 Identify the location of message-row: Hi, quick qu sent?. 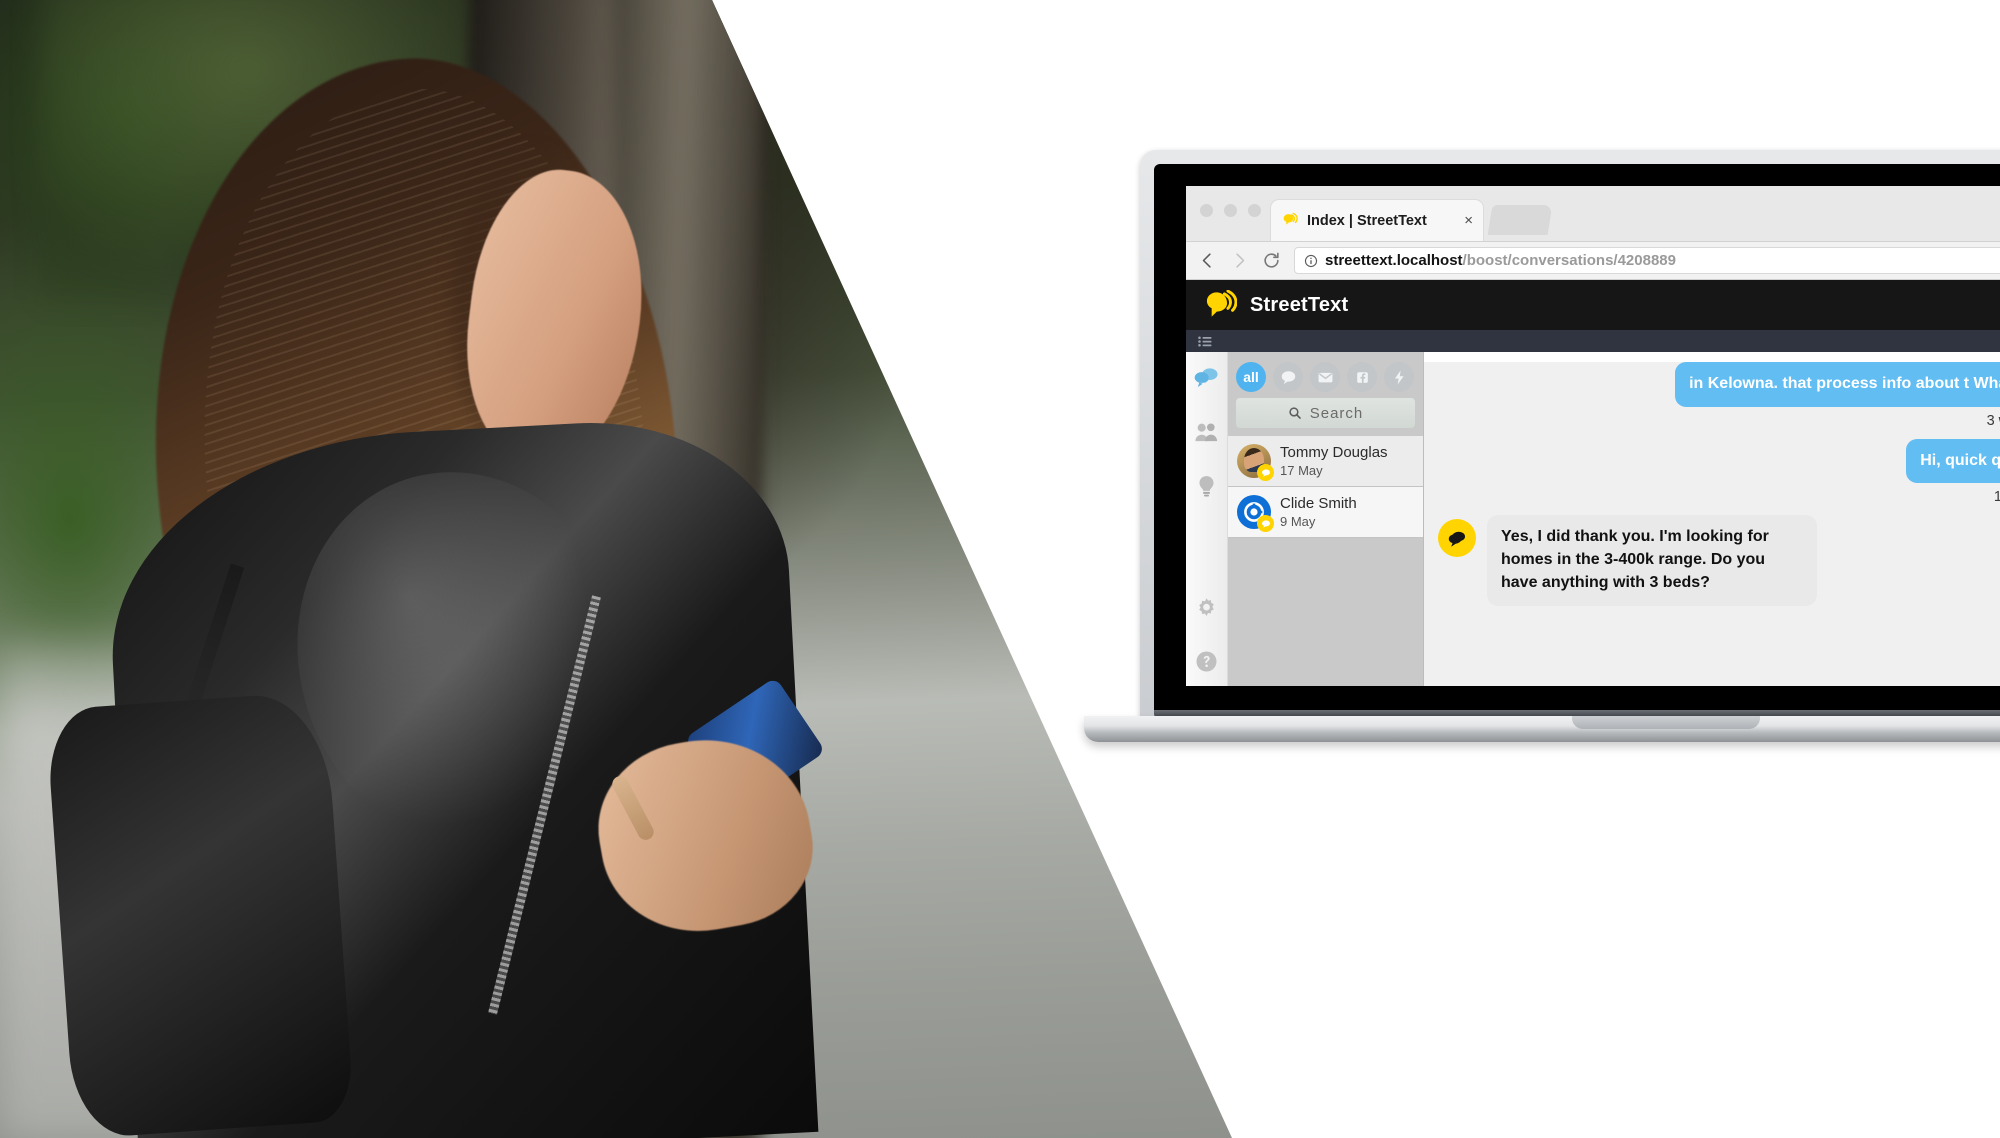
(1719, 461).